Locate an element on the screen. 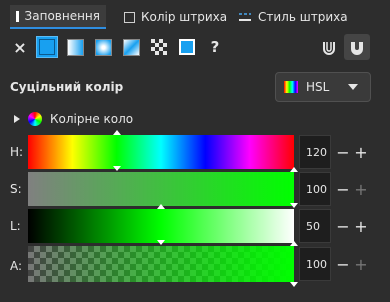 Image resolution: width=390 pixels, height=302 pixels. hue-marker-bottom is located at coordinates (116, 168).